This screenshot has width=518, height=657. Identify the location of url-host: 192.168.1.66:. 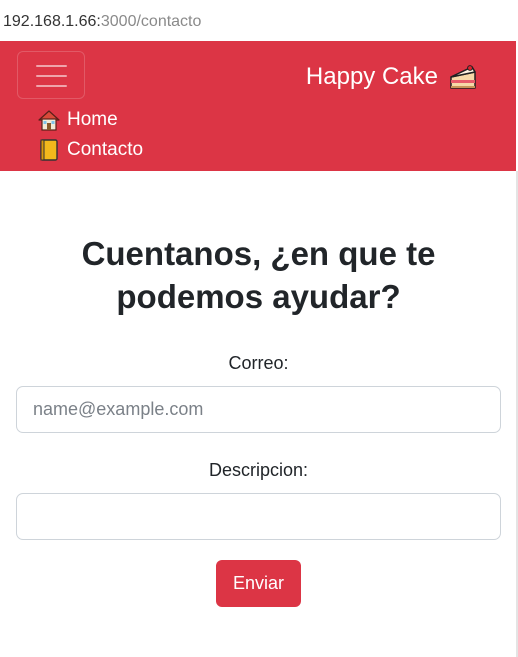
(52, 21).